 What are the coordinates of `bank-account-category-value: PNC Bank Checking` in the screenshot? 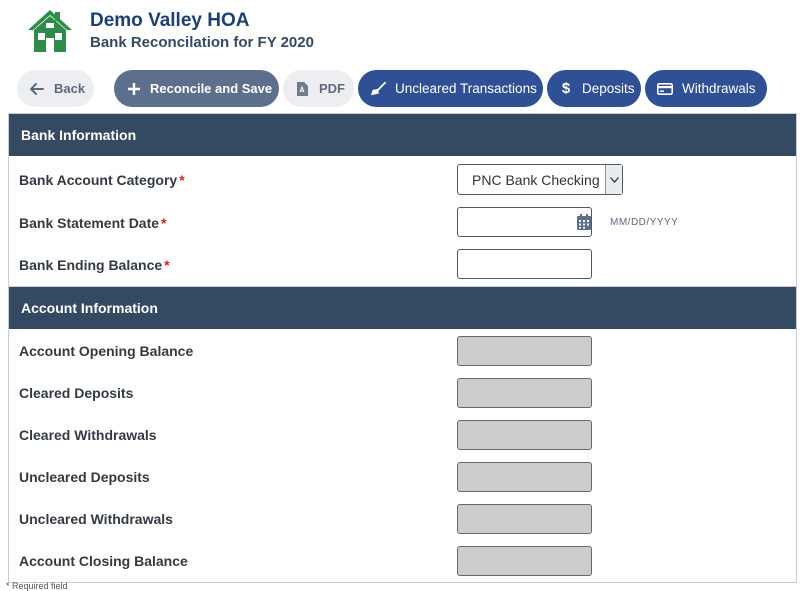 It's located at (536, 179).